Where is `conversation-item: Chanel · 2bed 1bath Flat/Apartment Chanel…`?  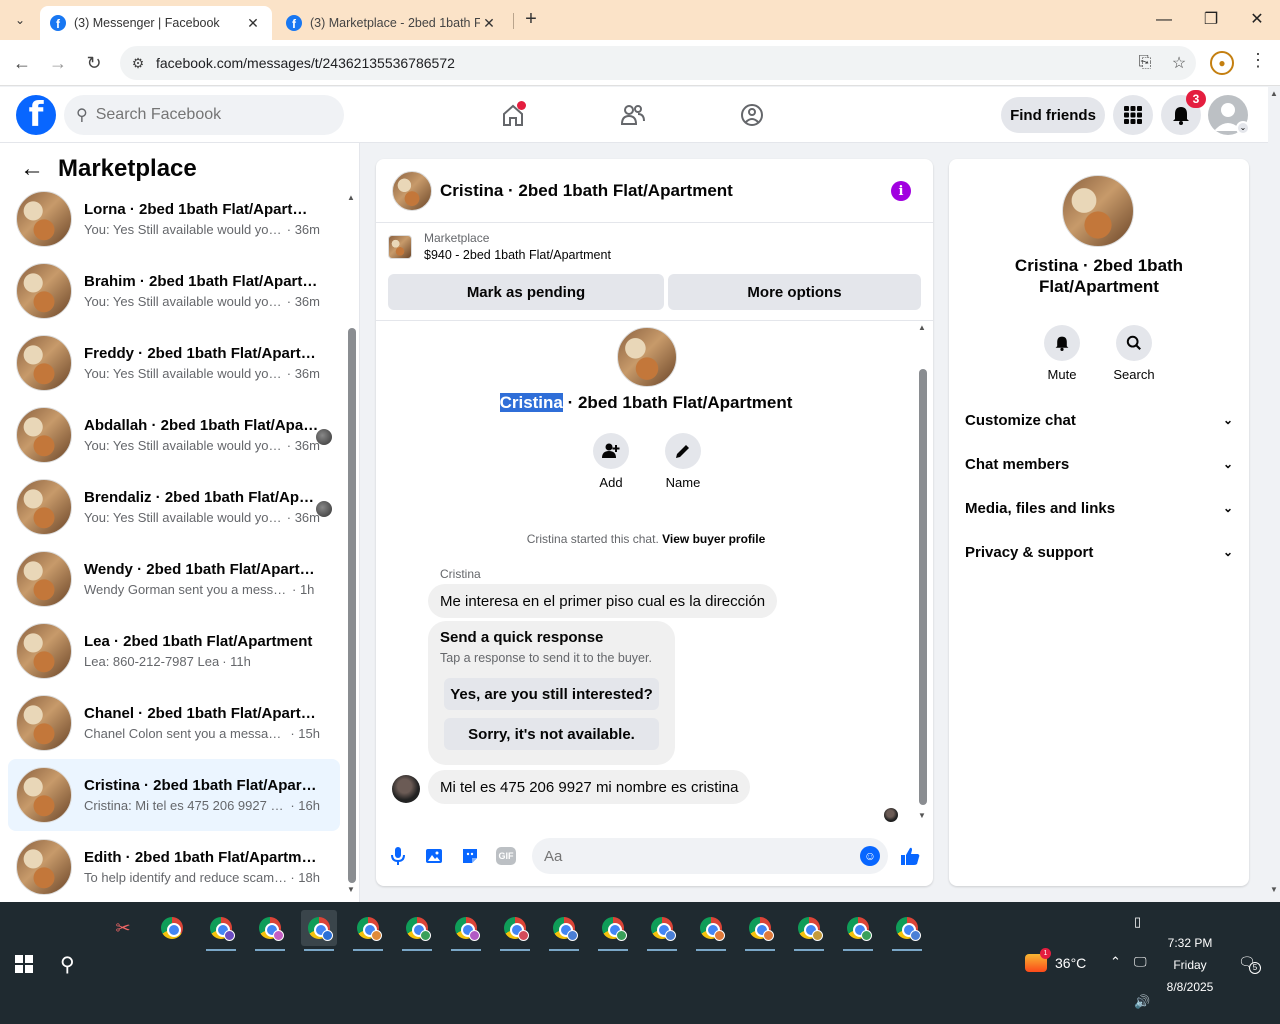 conversation-item: Chanel · 2bed 1bath Flat/Apartment Chanel… is located at coordinates (174, 723).